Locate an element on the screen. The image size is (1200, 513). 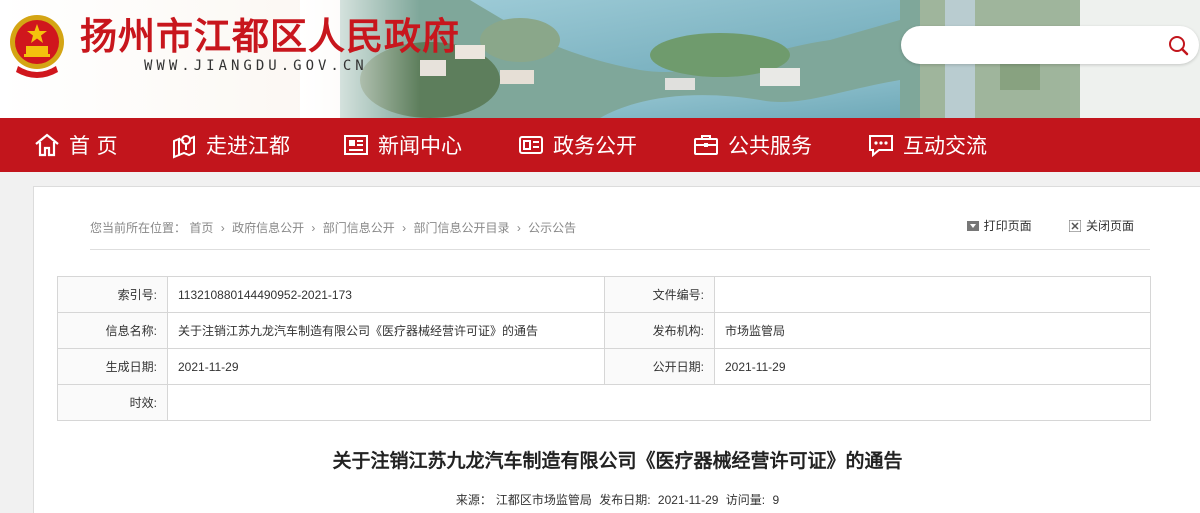
map-pin-icon is located at coordinates (184, 147).